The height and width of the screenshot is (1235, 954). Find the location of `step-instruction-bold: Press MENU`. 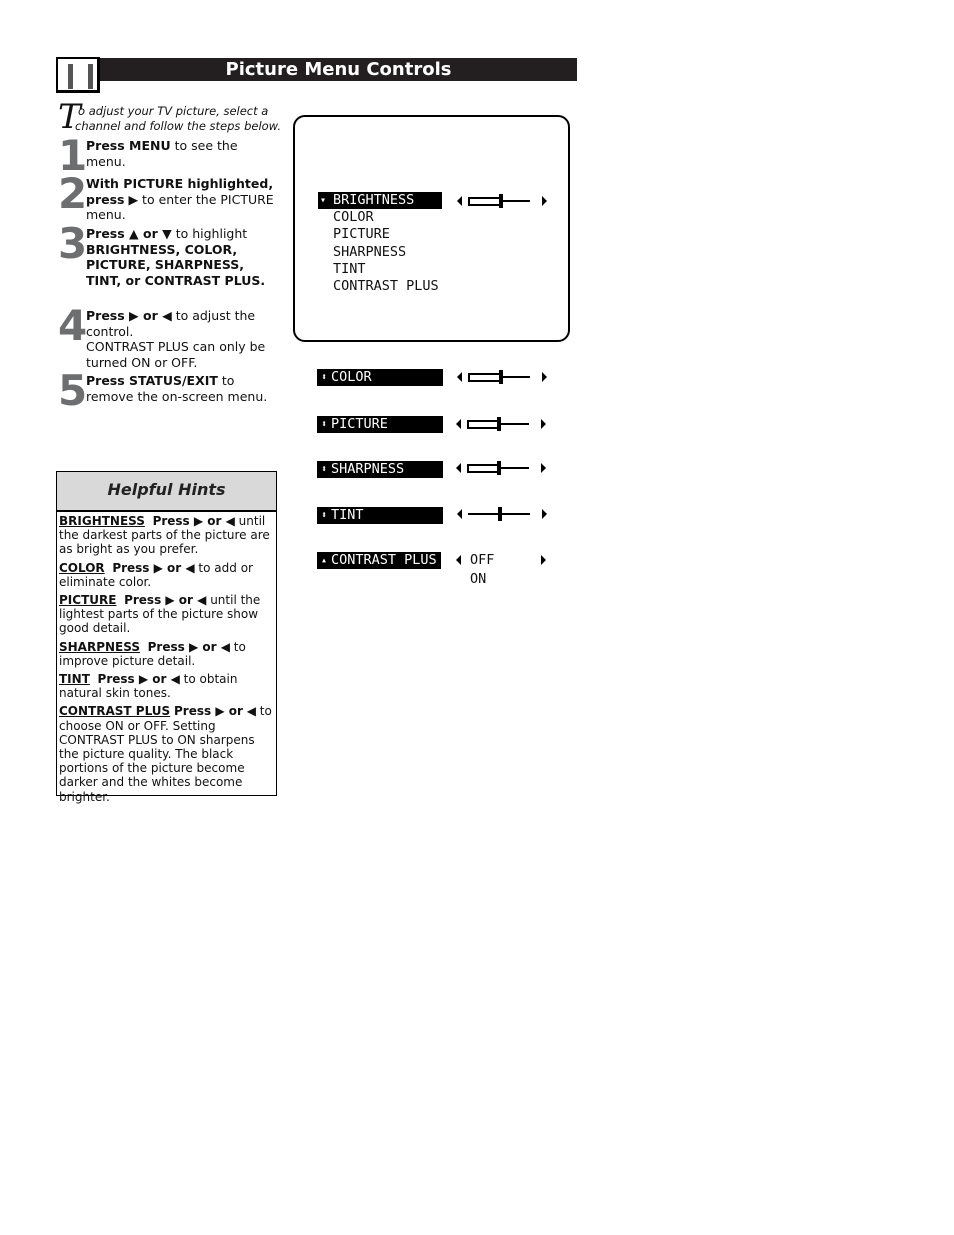

step-instruction-bold: Press MENU is located at coordinates (128, 145).